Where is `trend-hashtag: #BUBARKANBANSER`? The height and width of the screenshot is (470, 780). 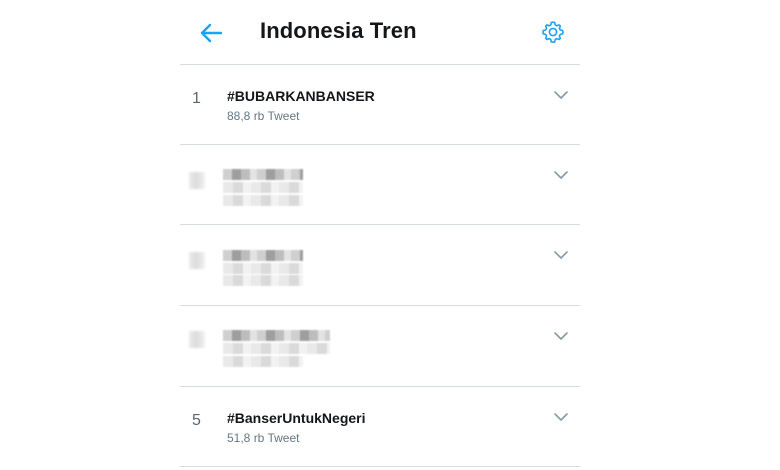 trend-hashtag: #BUBARKANBANSER is located at coordinates (301, 96).